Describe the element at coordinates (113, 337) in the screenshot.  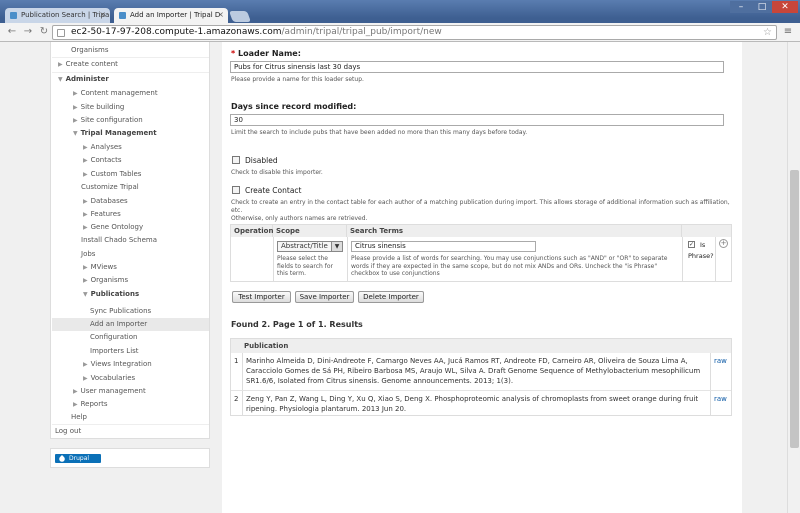
I see `sidebar-item-configuration: Configuration` at that location.